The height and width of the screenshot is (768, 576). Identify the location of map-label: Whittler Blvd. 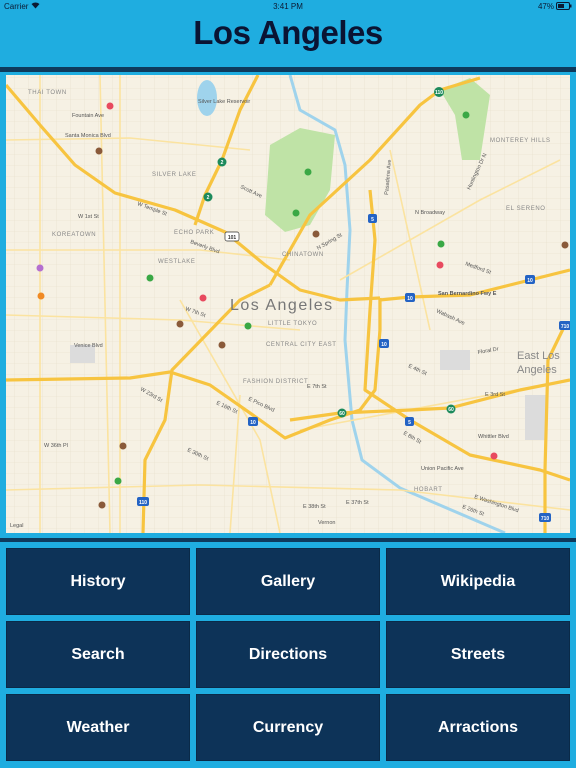
(493, 437).